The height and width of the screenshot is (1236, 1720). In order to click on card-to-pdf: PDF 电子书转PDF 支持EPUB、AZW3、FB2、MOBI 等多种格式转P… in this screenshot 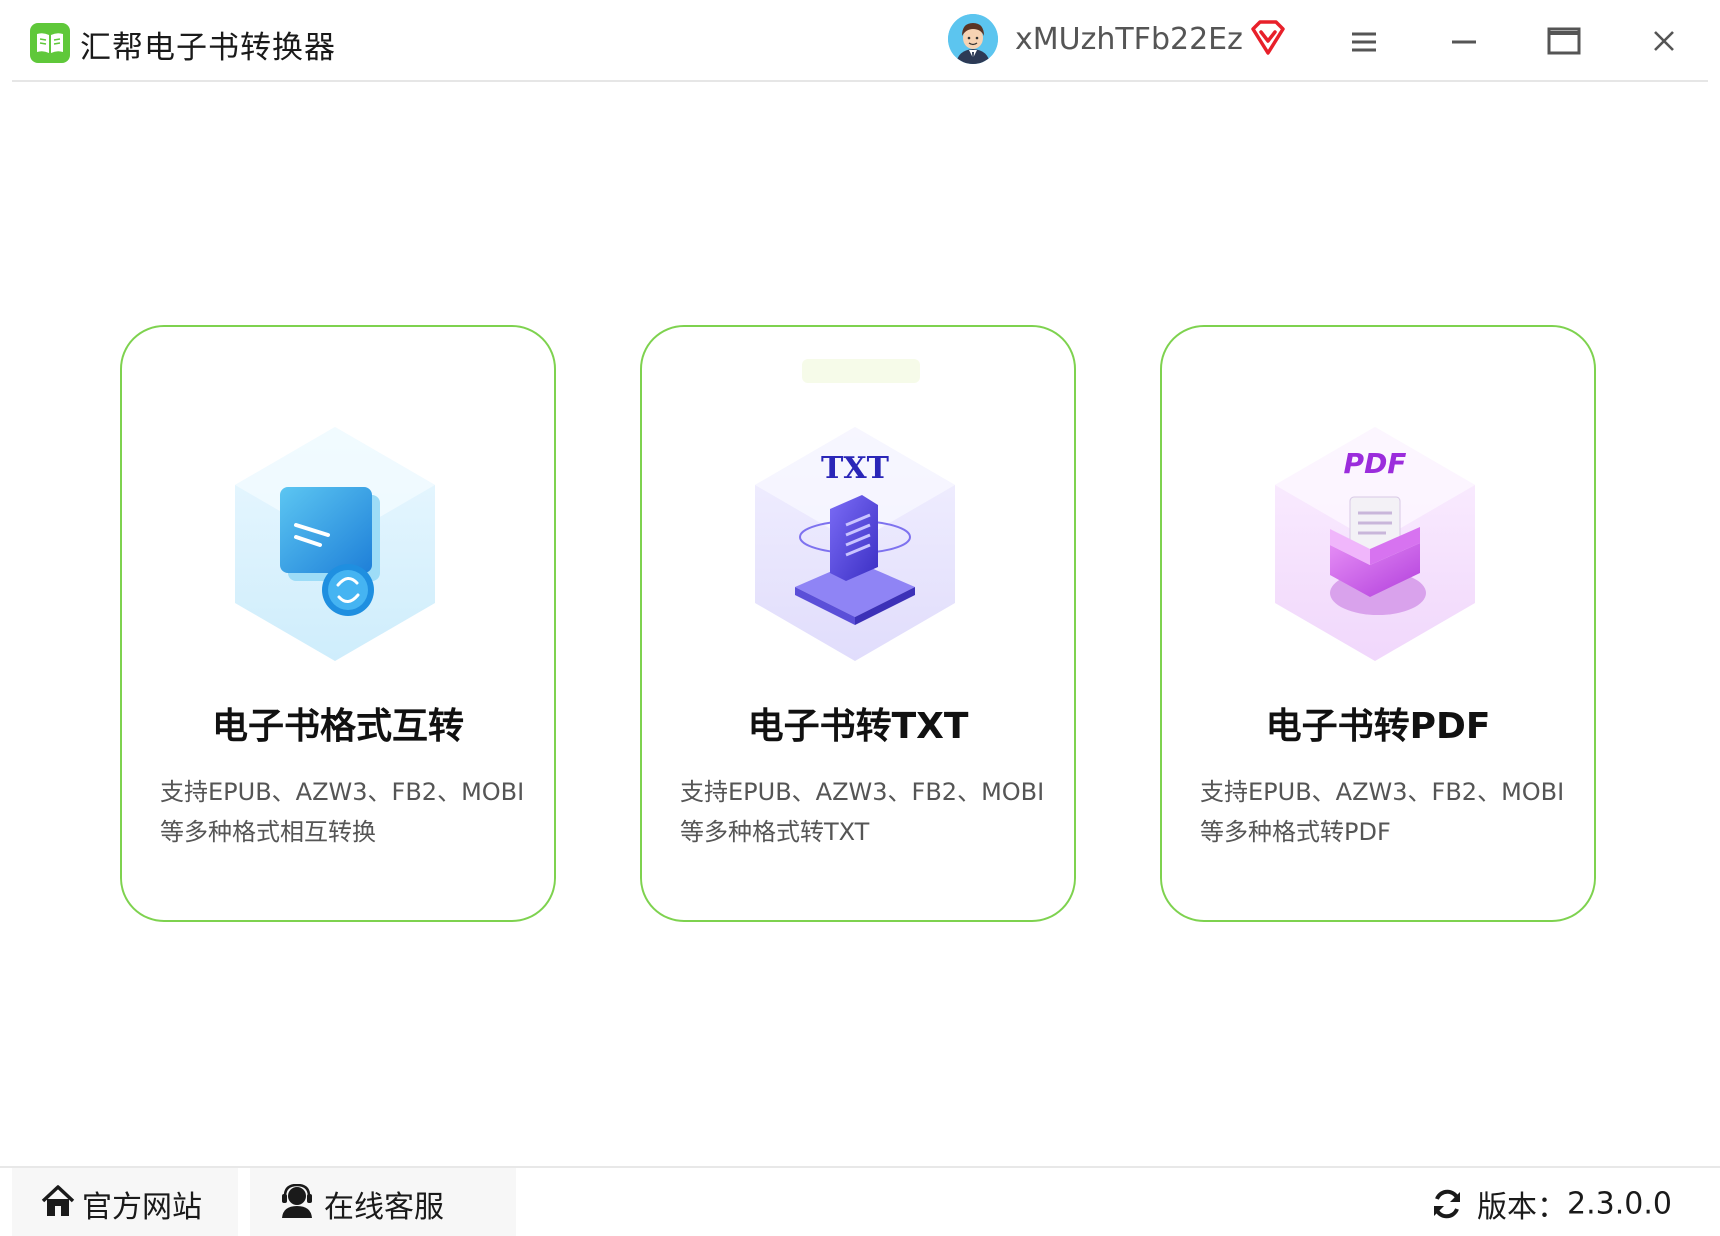, I will do `click(1378, 623)`.